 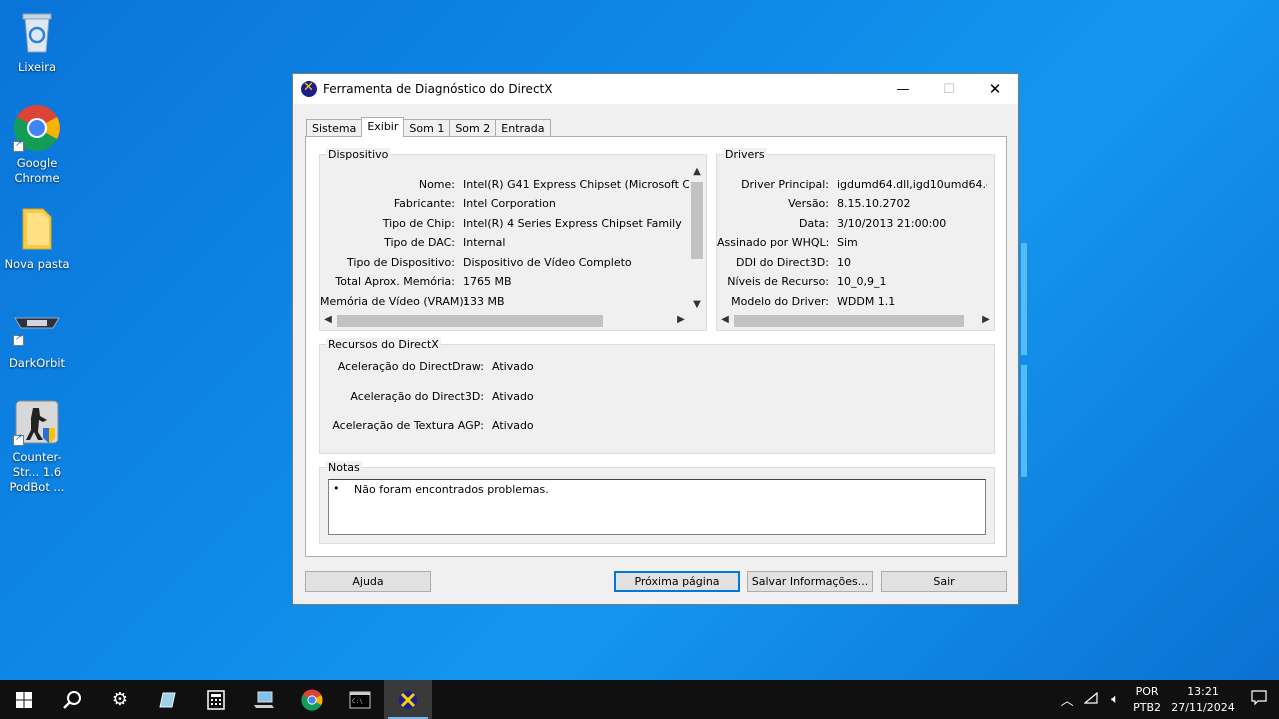 I want to click on language-code: POR, so click(x=1147, y=691).